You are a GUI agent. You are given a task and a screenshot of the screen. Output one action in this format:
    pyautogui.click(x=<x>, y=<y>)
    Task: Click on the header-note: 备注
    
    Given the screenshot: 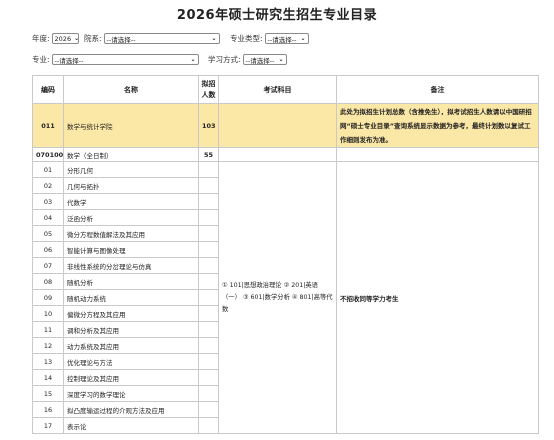 What is the action you would take?
    pyautogui.click(x=437, y=89)
    